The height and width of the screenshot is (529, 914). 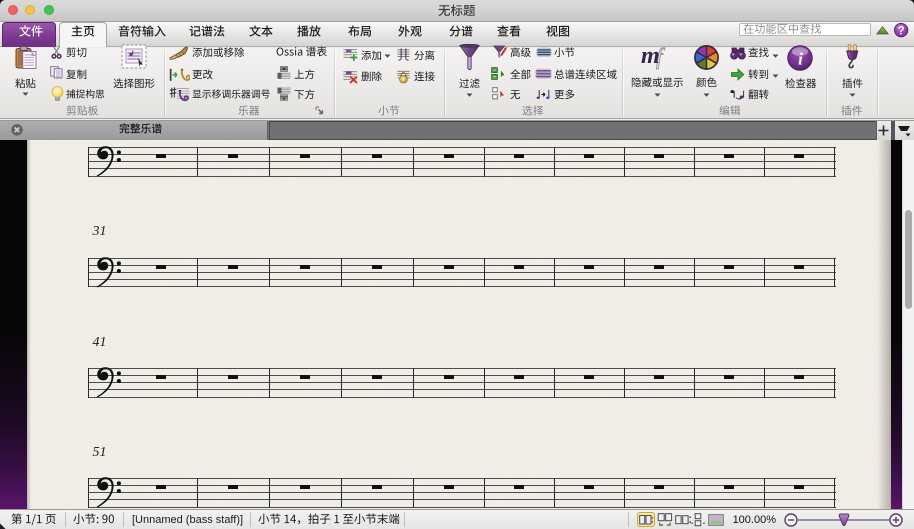 I want to click on svg-text: i, so click(x=800, y=58).